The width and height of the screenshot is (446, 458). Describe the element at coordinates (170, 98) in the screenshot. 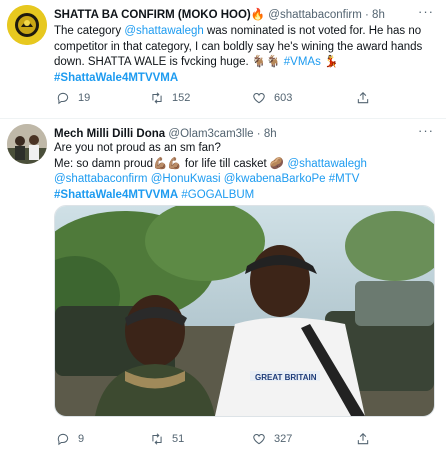

I see `retweet-button: 152` at that location.